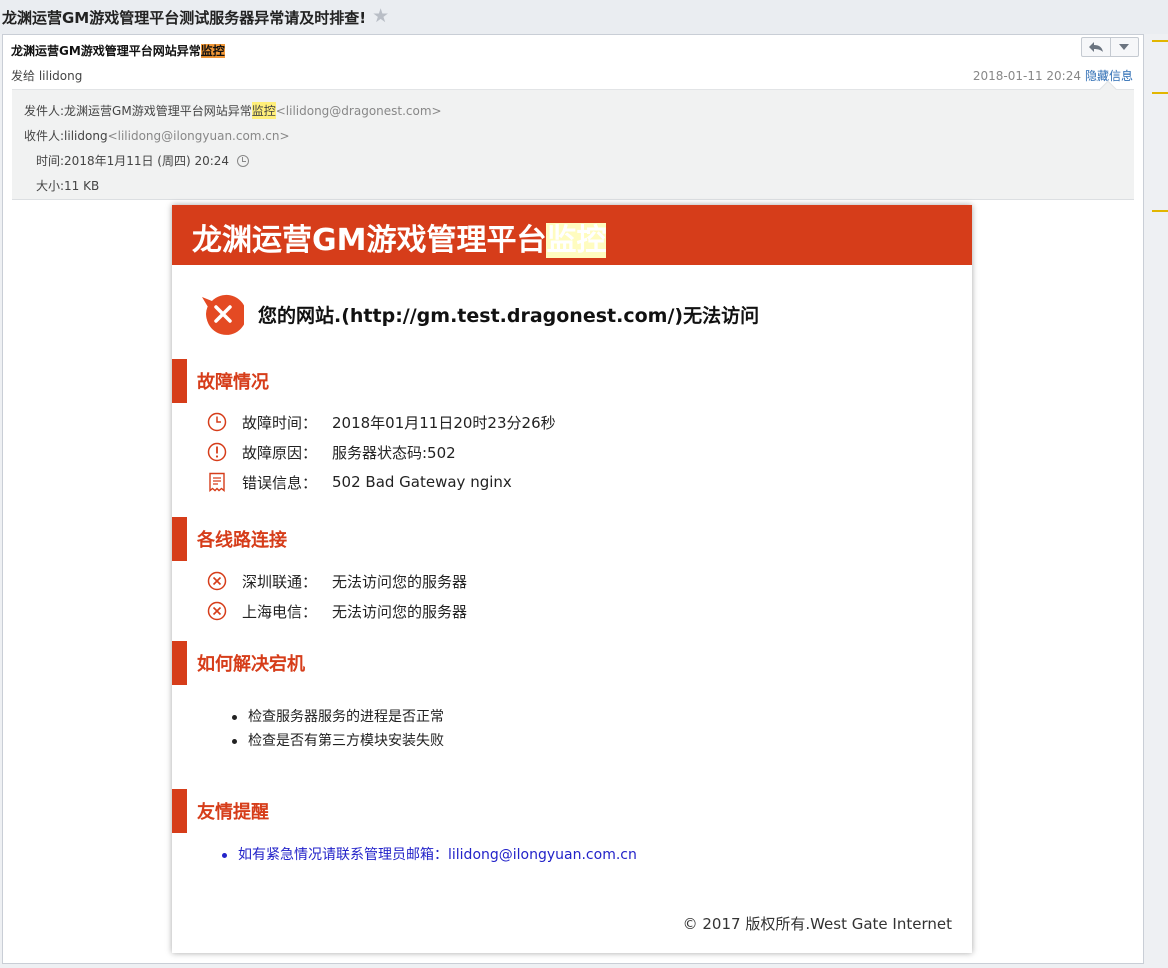 Image resolution: width=1168 pixels, height=968 pixels. What do you see at coordinates (584, 17) in the screenshot?
I see `subject-bar: 龙渊运营GM游戏管理平台测试服务器异常请及时排查! ★` at bounding box center [584, 17].